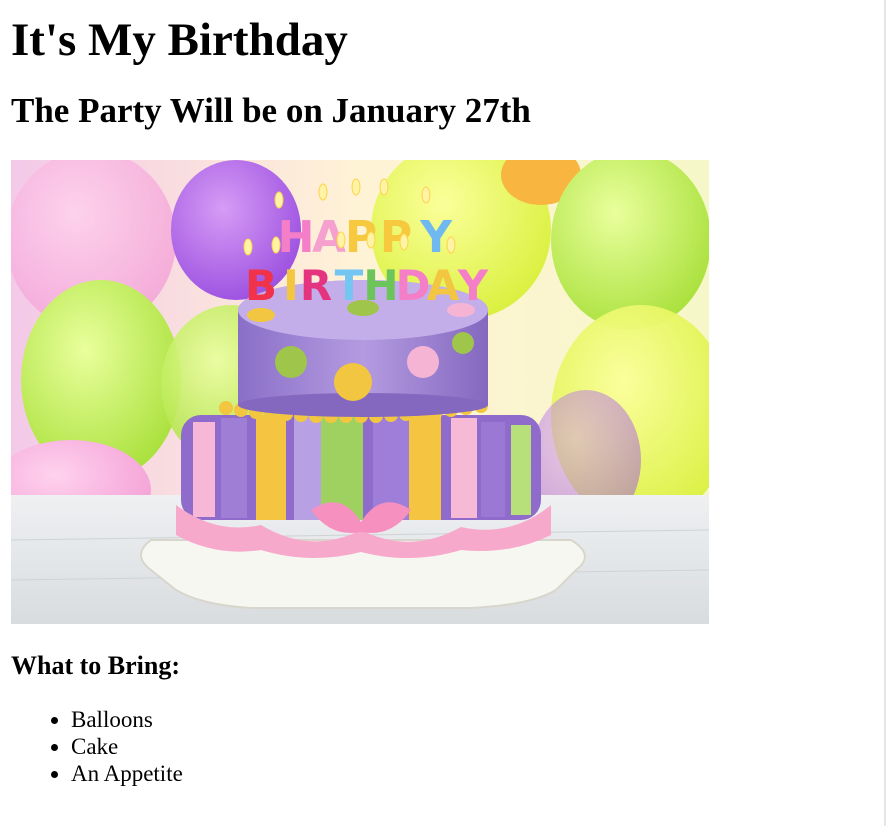 This screenshot has height=826, width=886. What do you see at coordinates (179, 40) in the screenshot?
I see `page-title: It's My Birthday` at bounding box center [179, 40].